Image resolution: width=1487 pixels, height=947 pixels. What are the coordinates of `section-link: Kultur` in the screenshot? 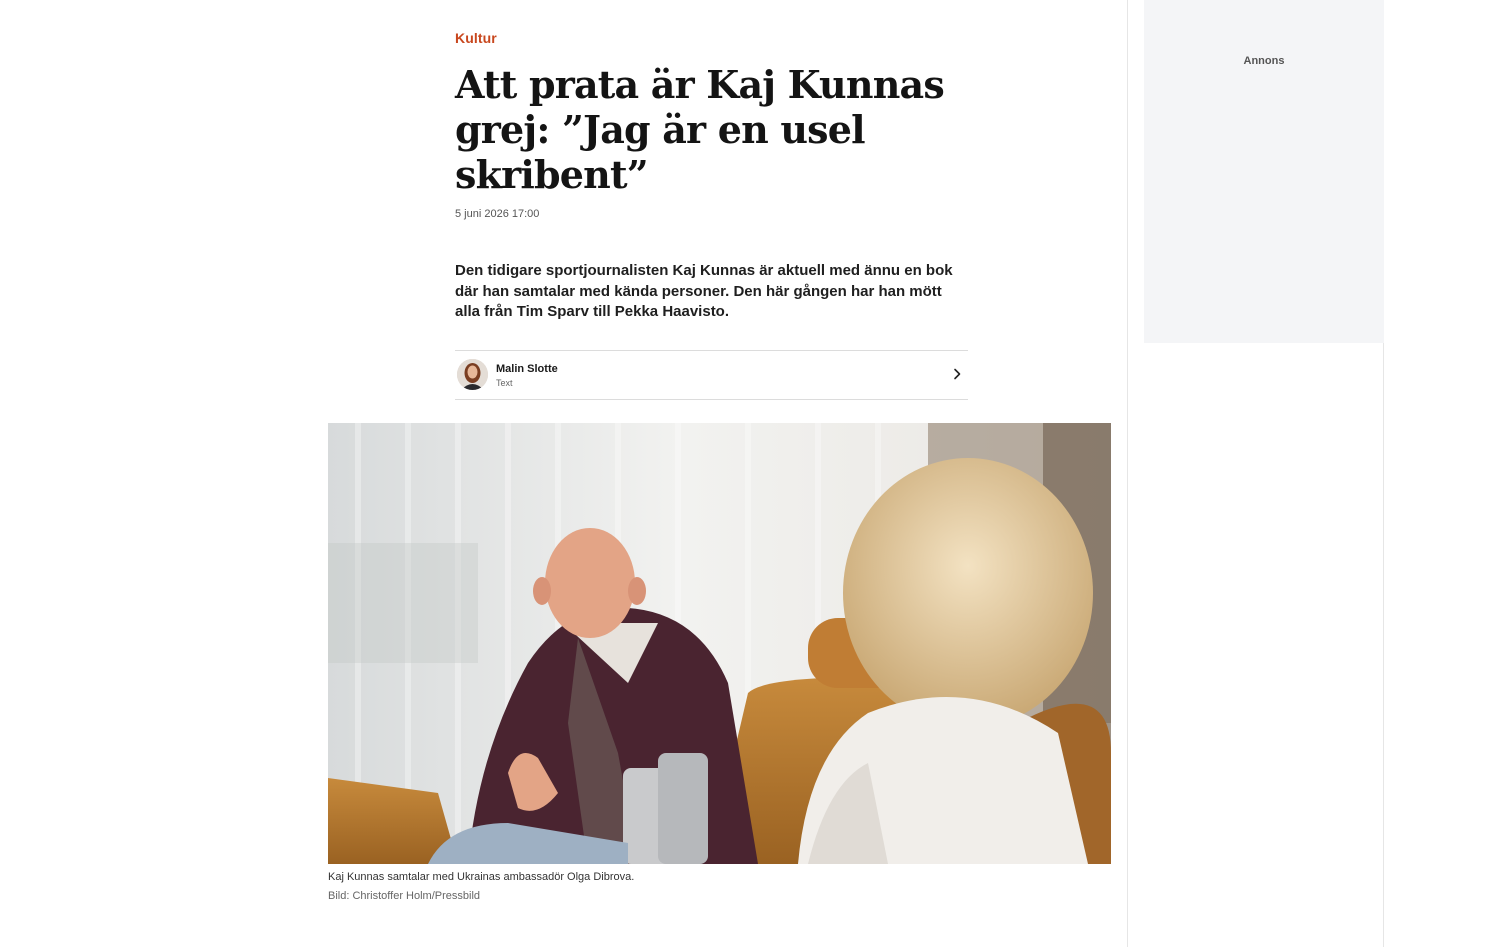 It's located at (476, 38).